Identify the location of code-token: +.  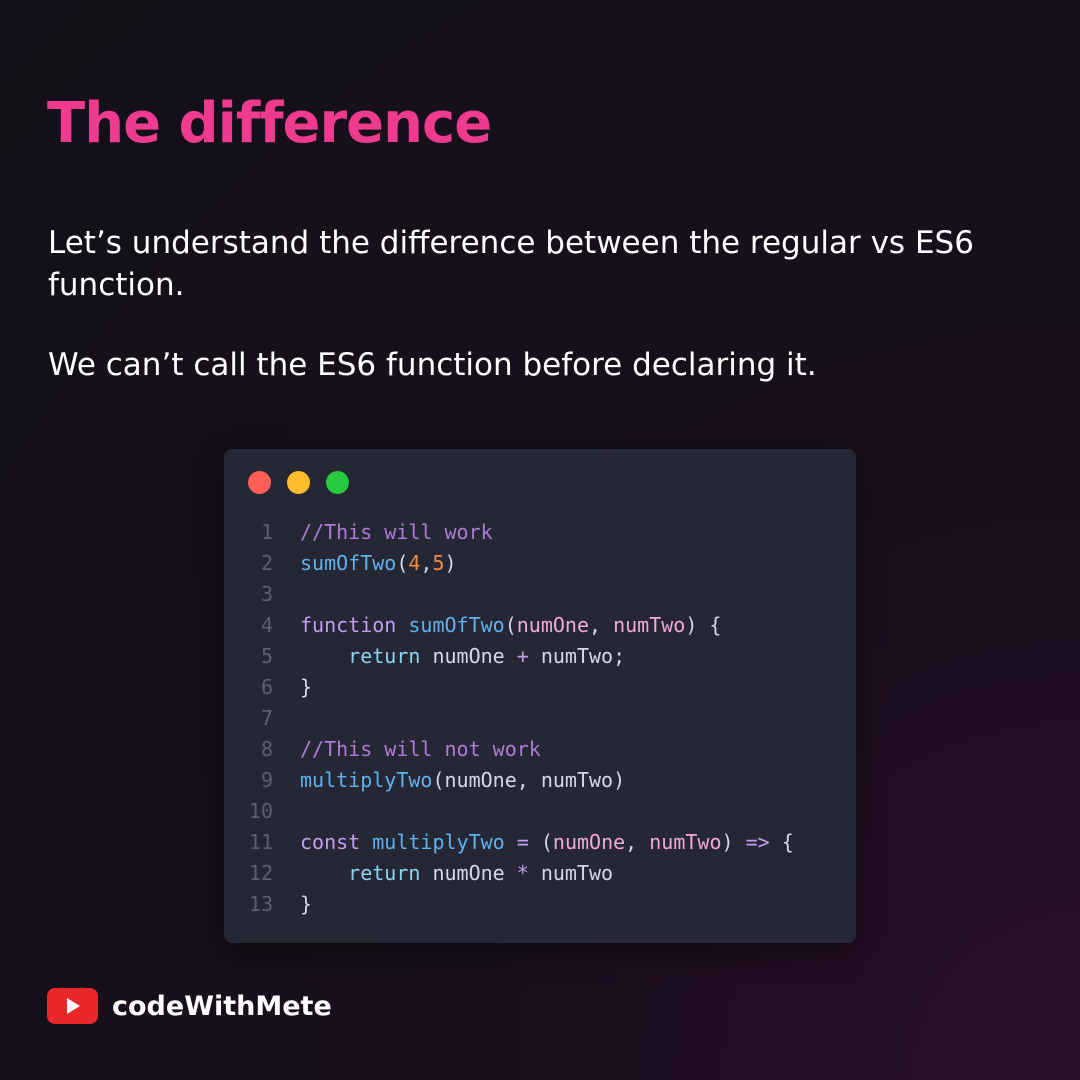
(522, 656).